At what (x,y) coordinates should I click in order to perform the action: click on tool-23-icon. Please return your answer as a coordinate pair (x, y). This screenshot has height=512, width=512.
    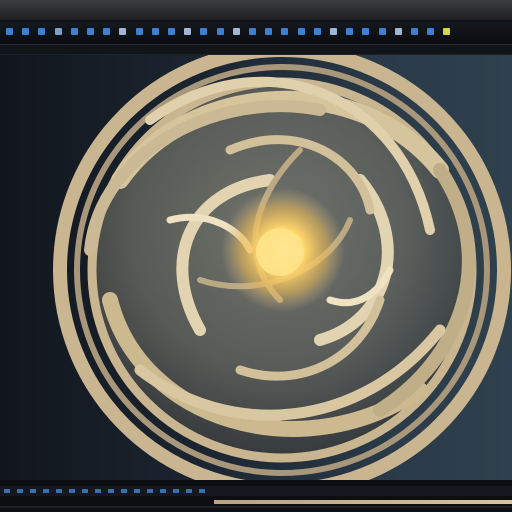
    Looking at the image, I should click on (366, 31).